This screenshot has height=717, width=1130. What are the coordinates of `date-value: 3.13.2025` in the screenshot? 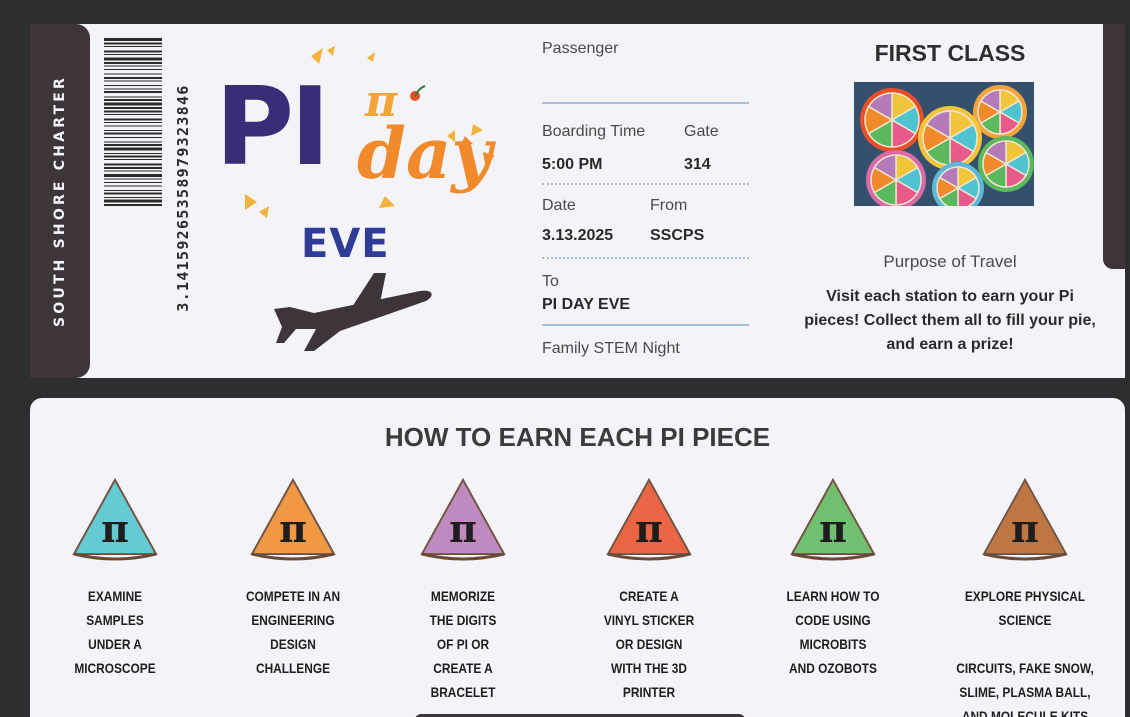 It's located at (578, 235).